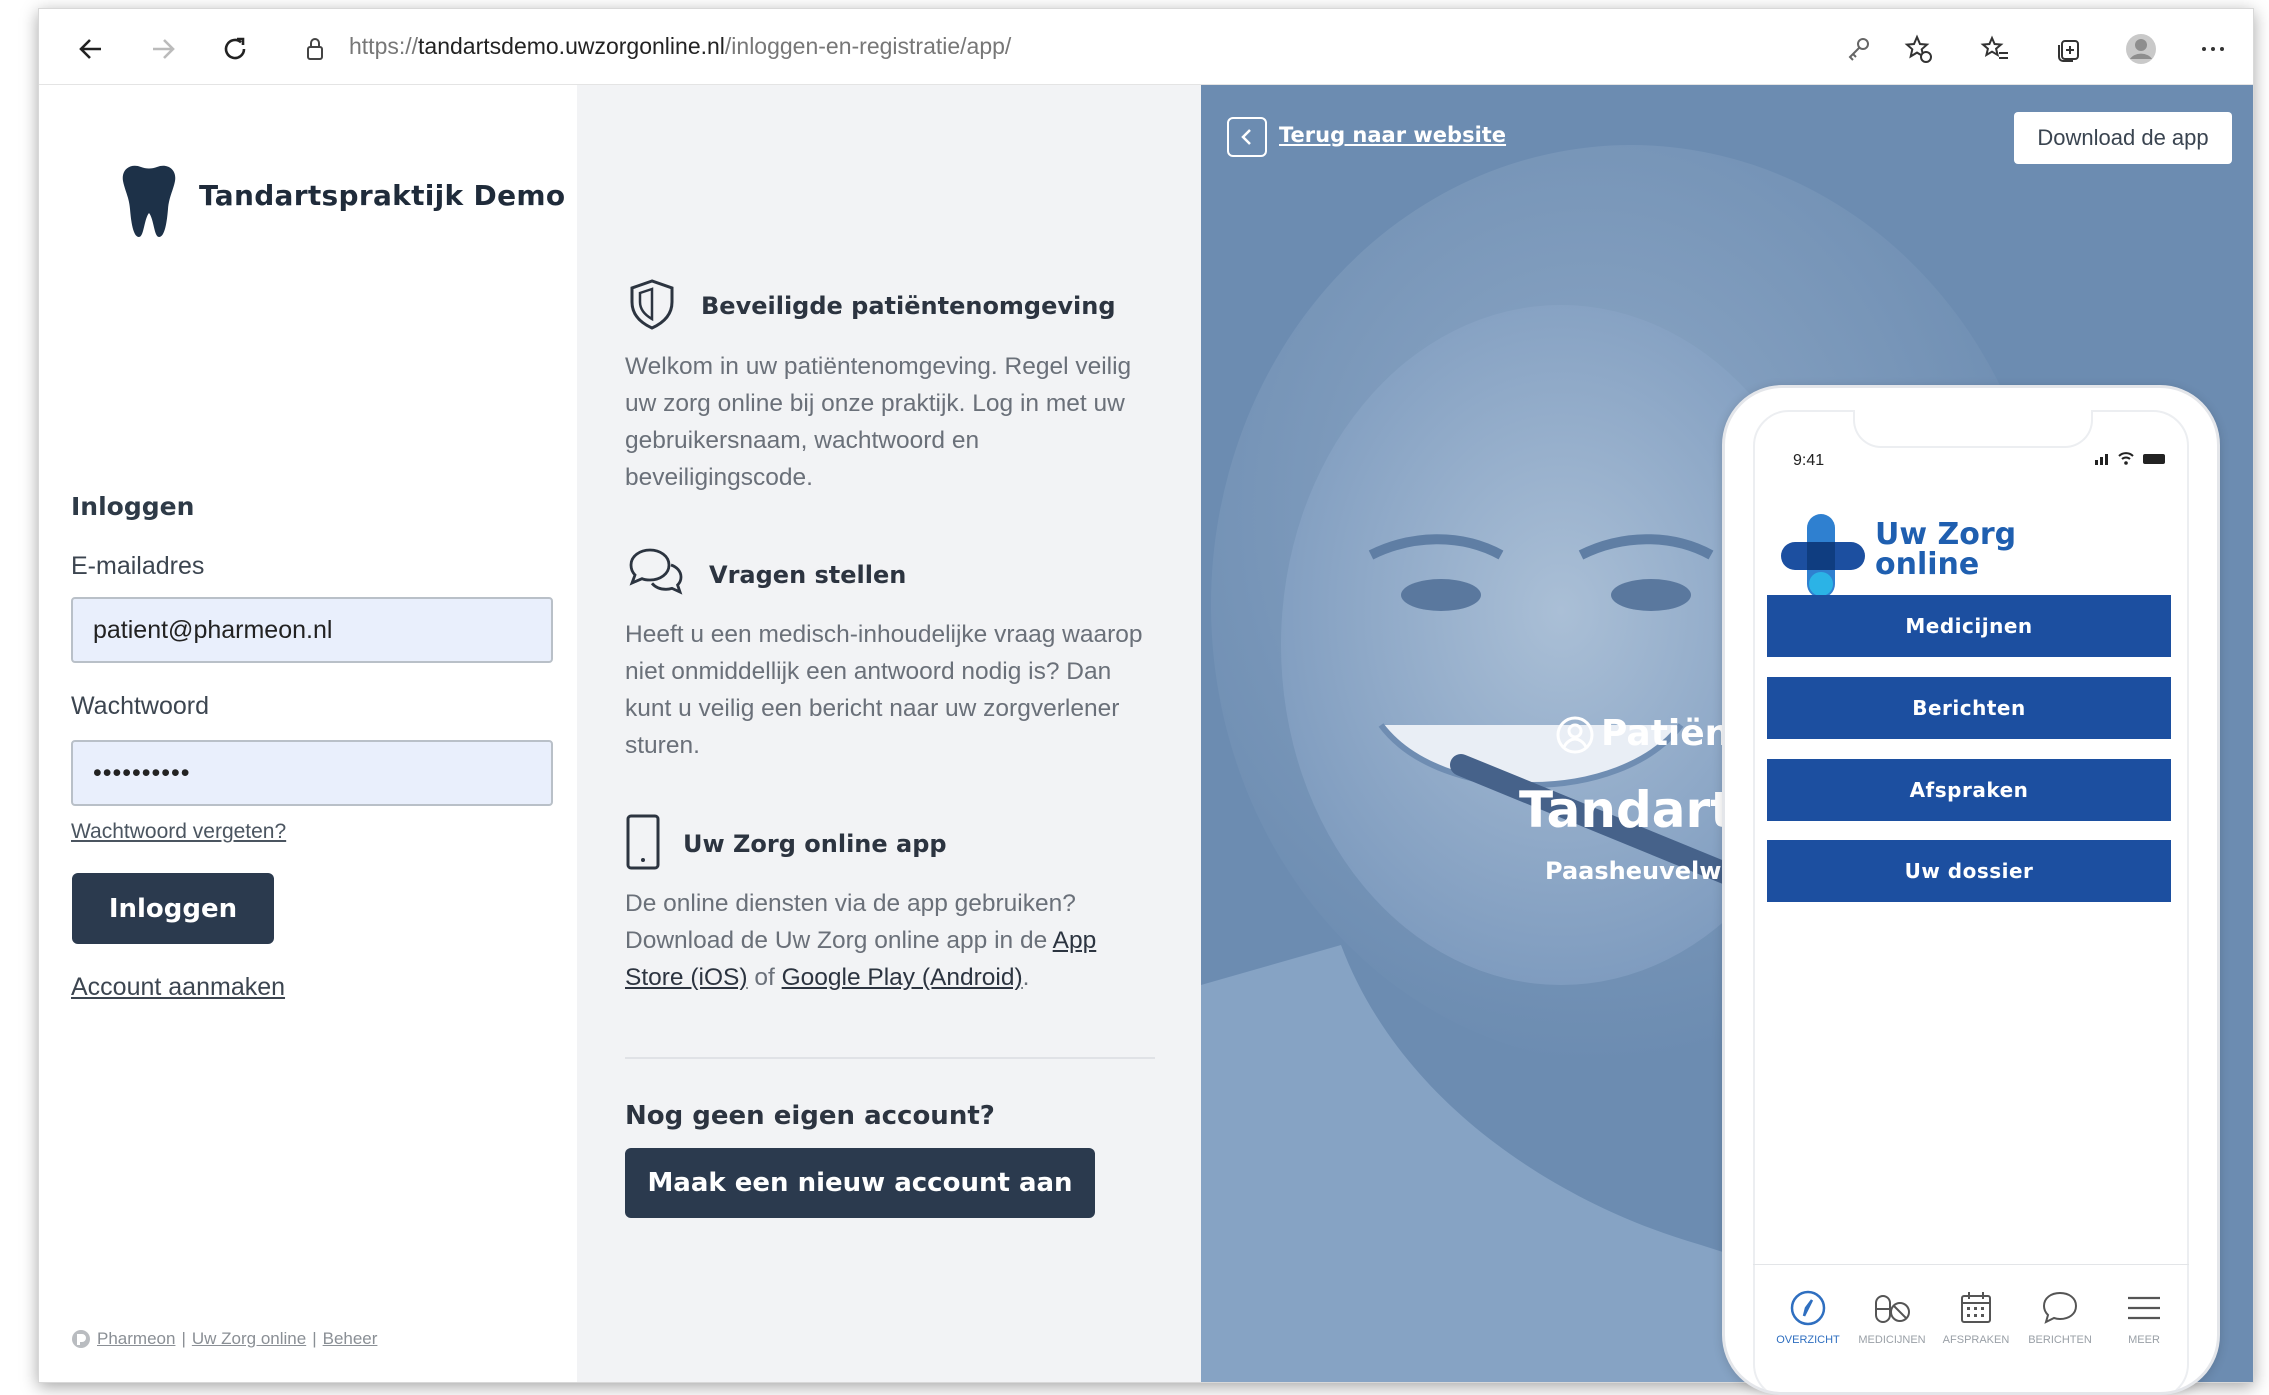  Describe the element at coordinates (1808, 1308) in the screenshot. I see `compass-icon` at that location.